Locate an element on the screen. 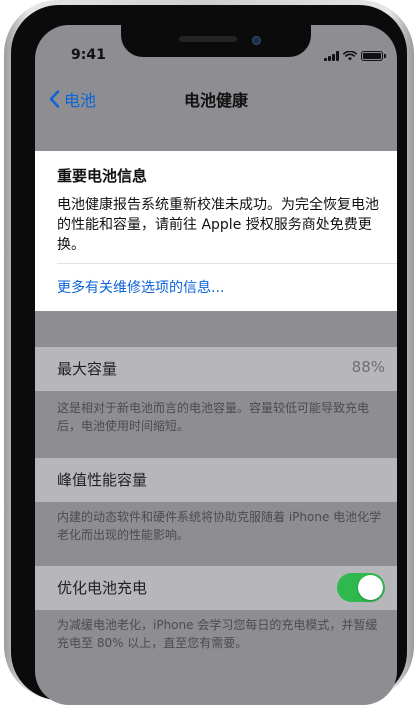 The height and width of the screenshot is (705, 420). peak-performance-row: 峰值性能容量 is located at coordinates (216, 480).